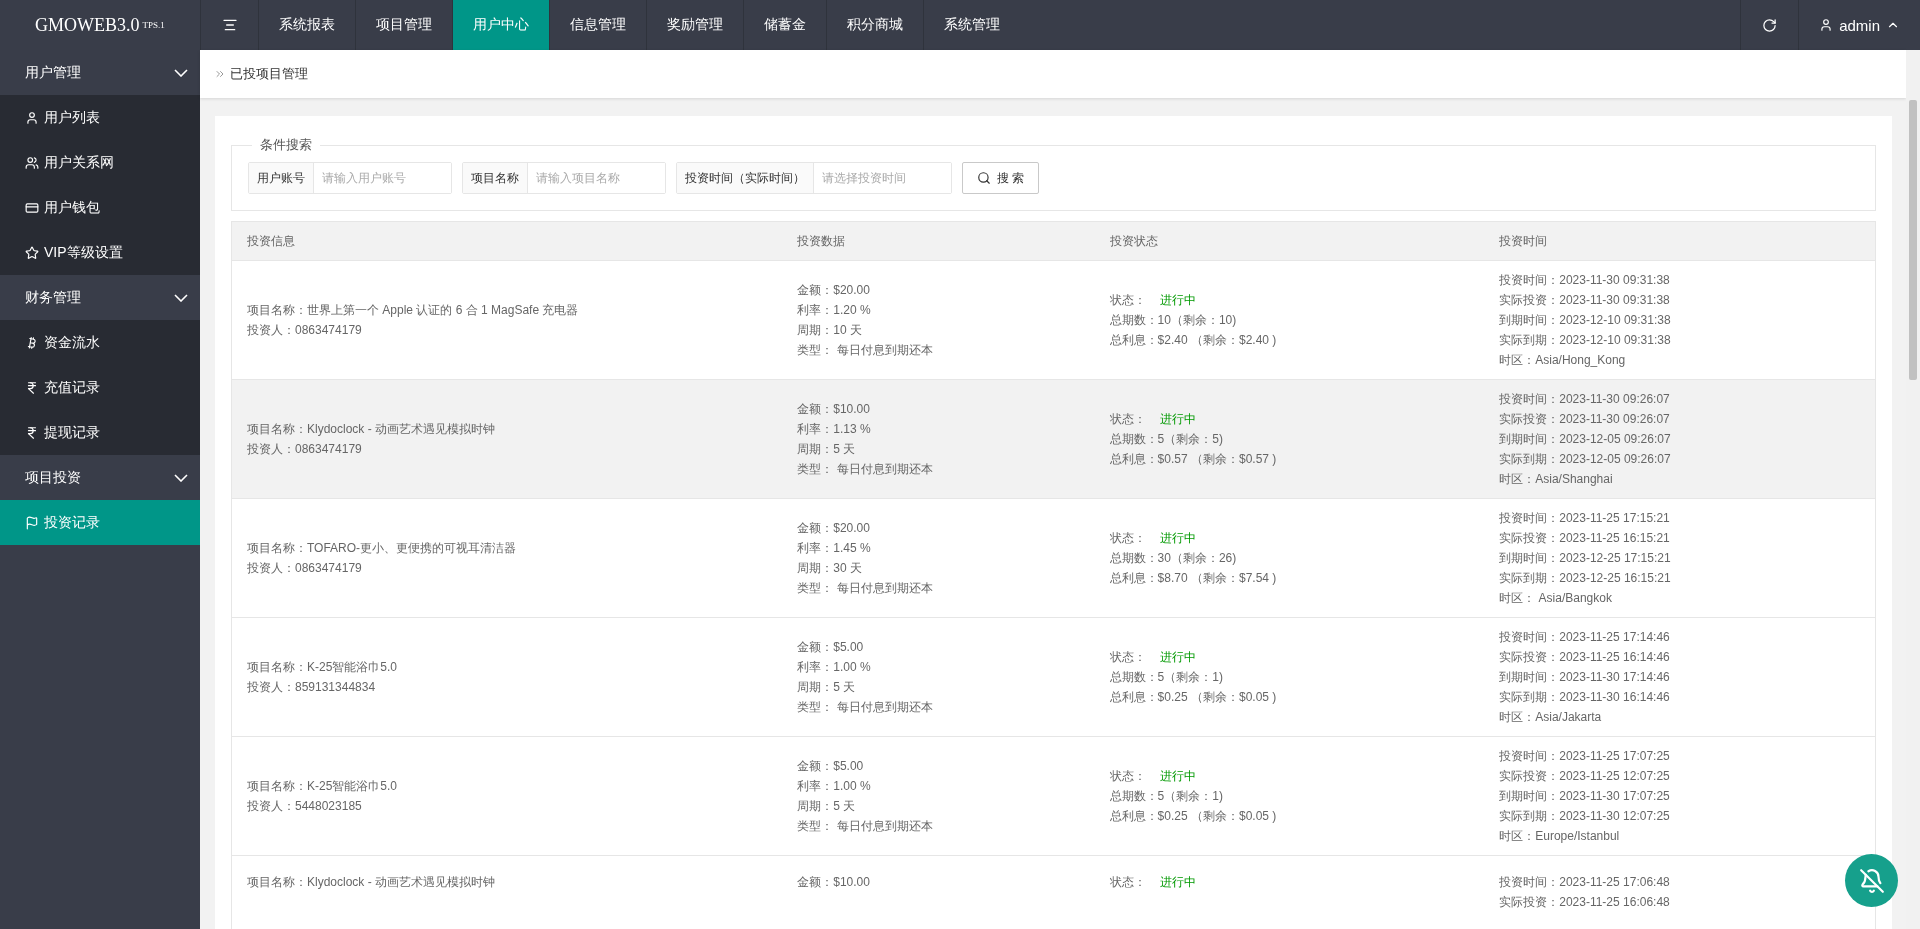 The width and height of the screenshot is (1920, 929). I want to click on data-line: 周期：10 天, so click(830, 330).